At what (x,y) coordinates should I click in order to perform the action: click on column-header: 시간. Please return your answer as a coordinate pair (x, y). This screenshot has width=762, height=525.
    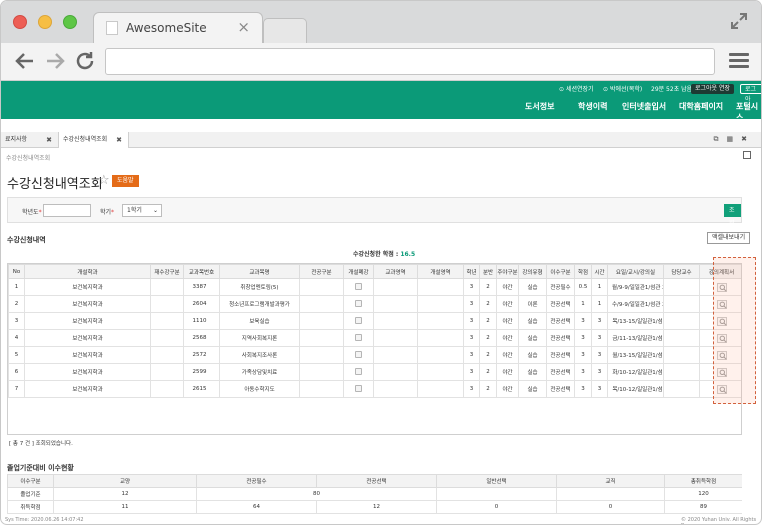
    Looking at the image, I should click on (599, 271).